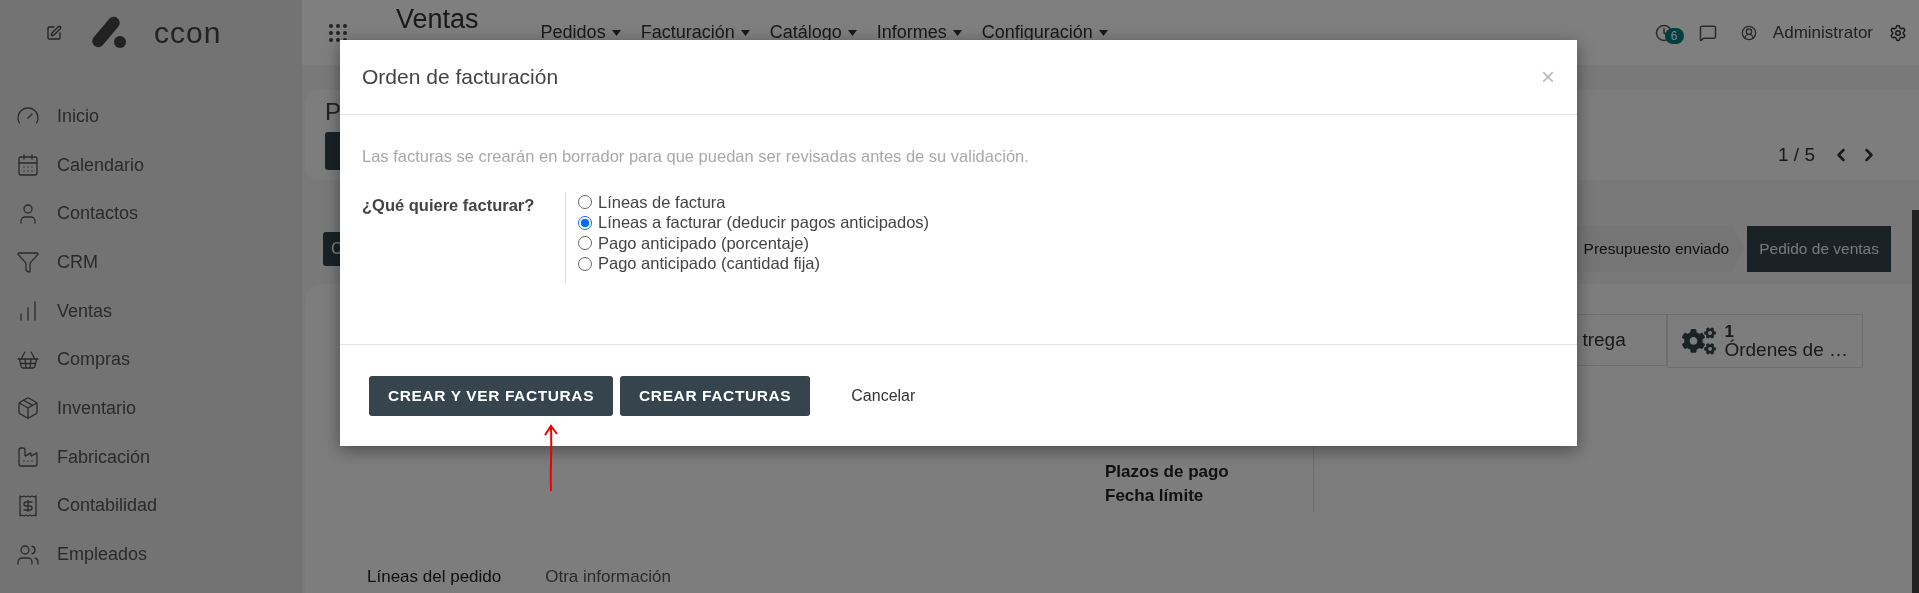 This screenshot has height=593, width=1919. Describe the element at coordinates (159, 457) in the screenshot. I see `sidebar-item: Fabricación` at that location.